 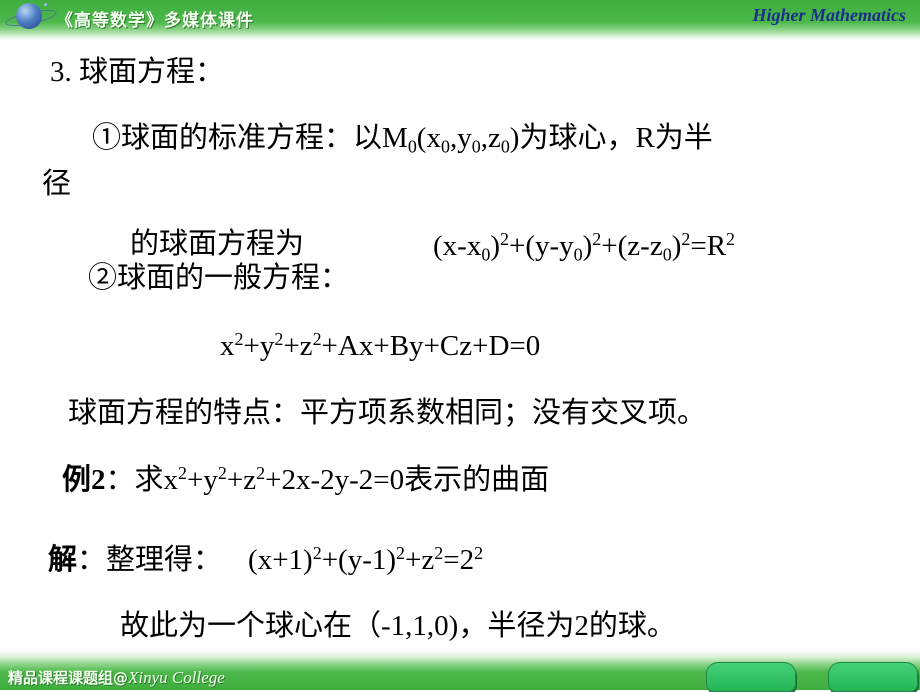 What do you see at coordinates (398, 626) in the screenshot?
I see `solution-conclusion: 故此为一个球心在（-1,1,0)，半径为2的球。` at bounding box center [398, 626].